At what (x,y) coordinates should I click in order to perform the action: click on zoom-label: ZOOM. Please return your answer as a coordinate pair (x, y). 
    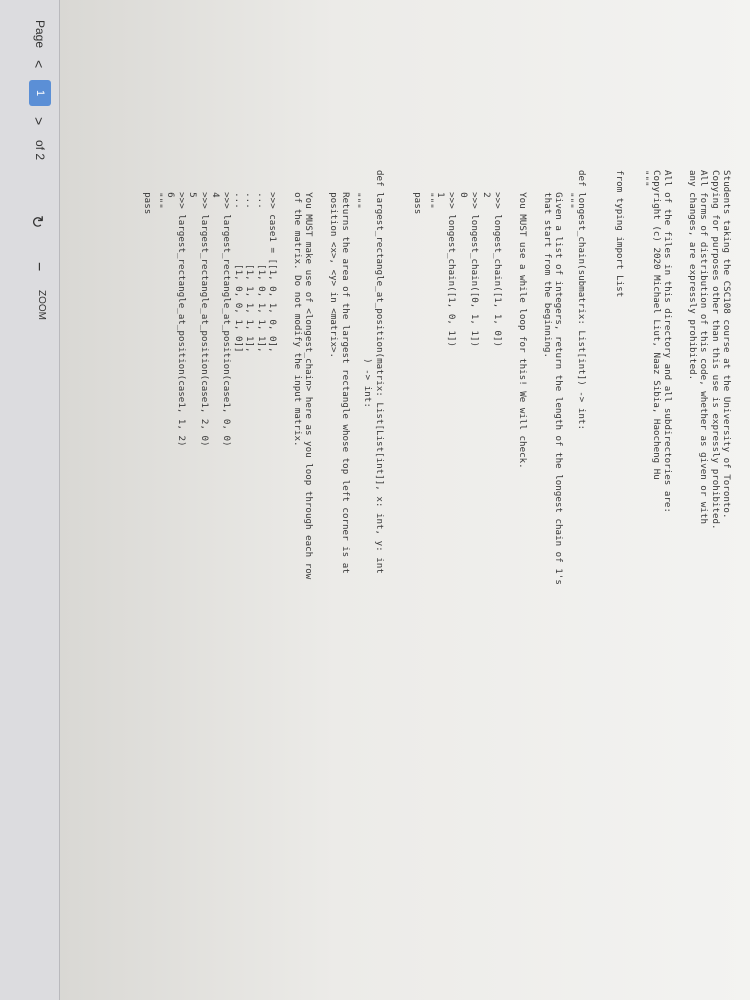
    Looking at the image, I should click on (41, 305).